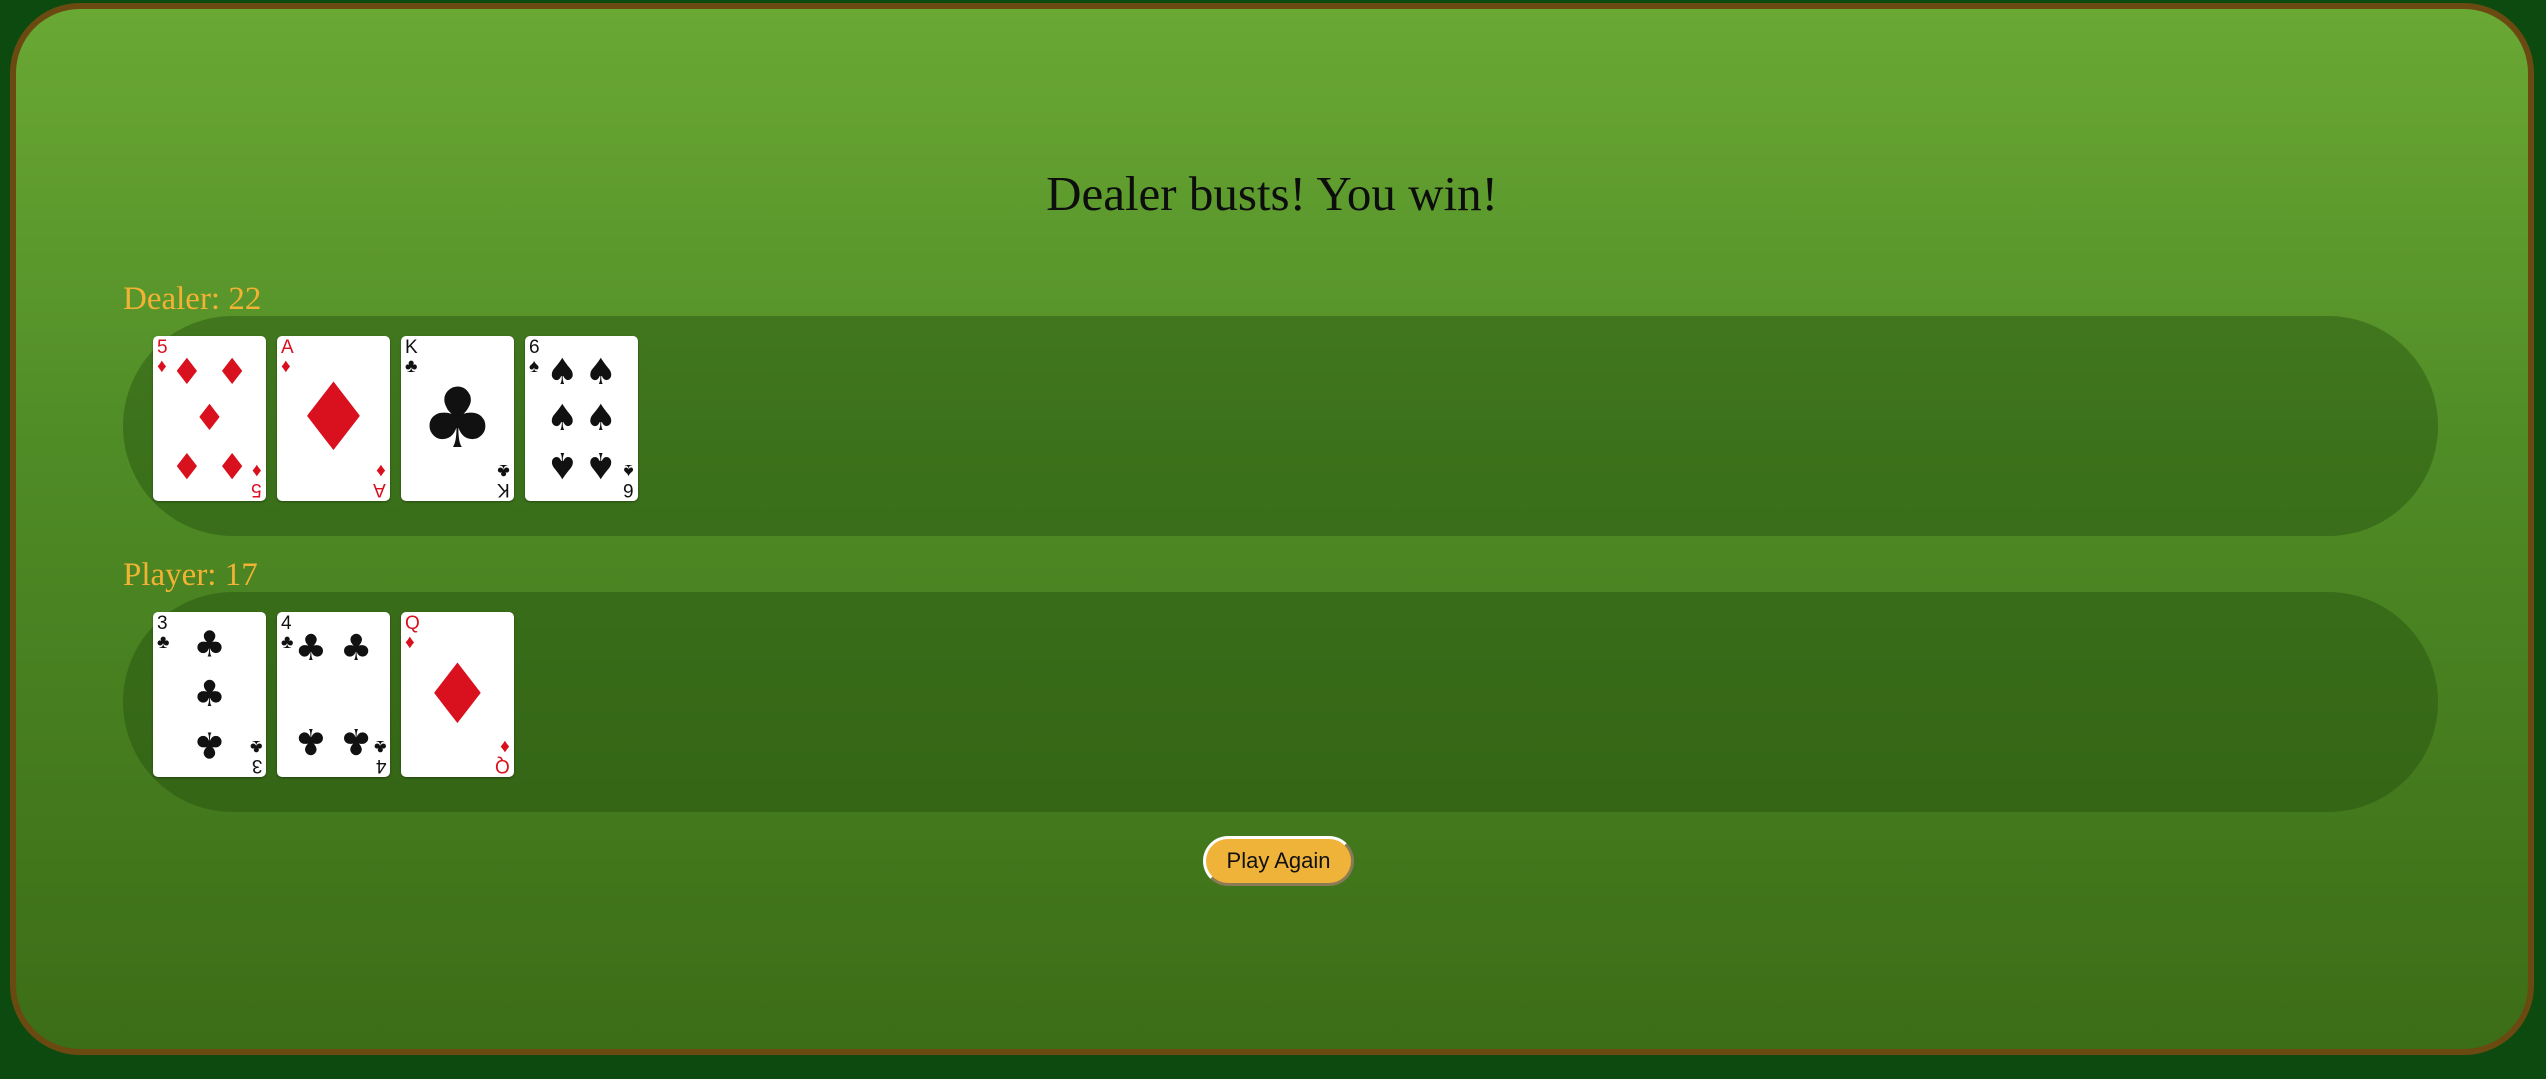 The height and width of the screenshot is (1079, 2546). I want to click on card-index-top: 6 ♠, so click(534, 357).